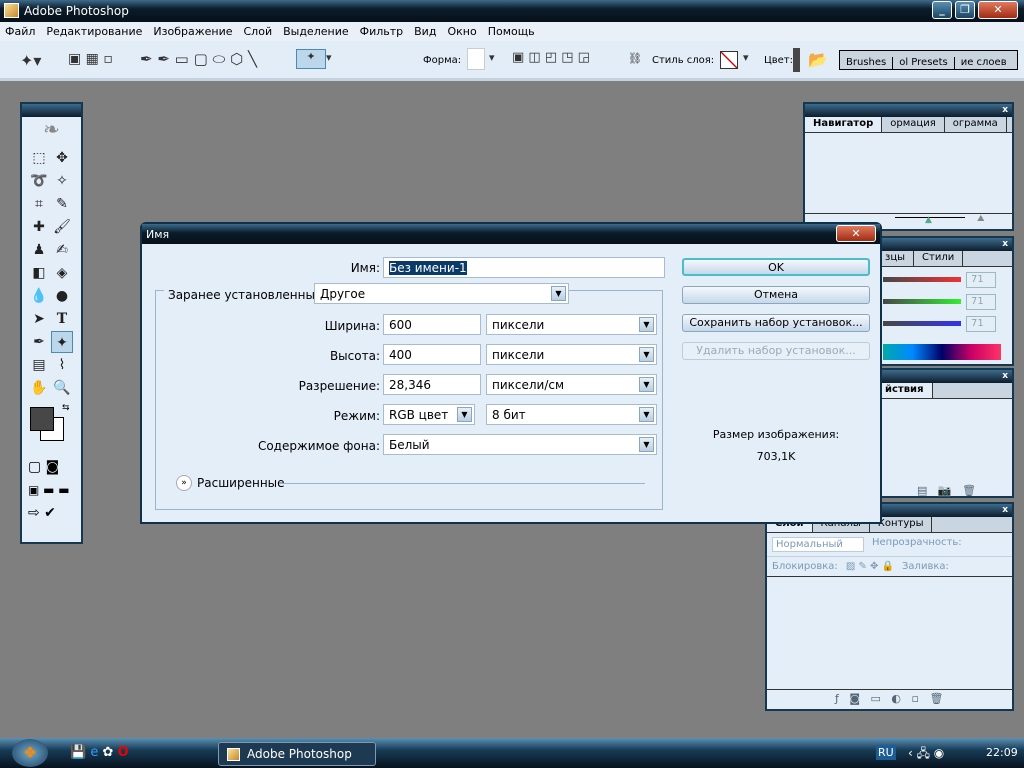 Image resolution: width=1024 pixels, height=768 pixels. Describe the element at coordinates (39, 181) in the screenshot. I see `lasso-tool-icon: ➰` at that location.